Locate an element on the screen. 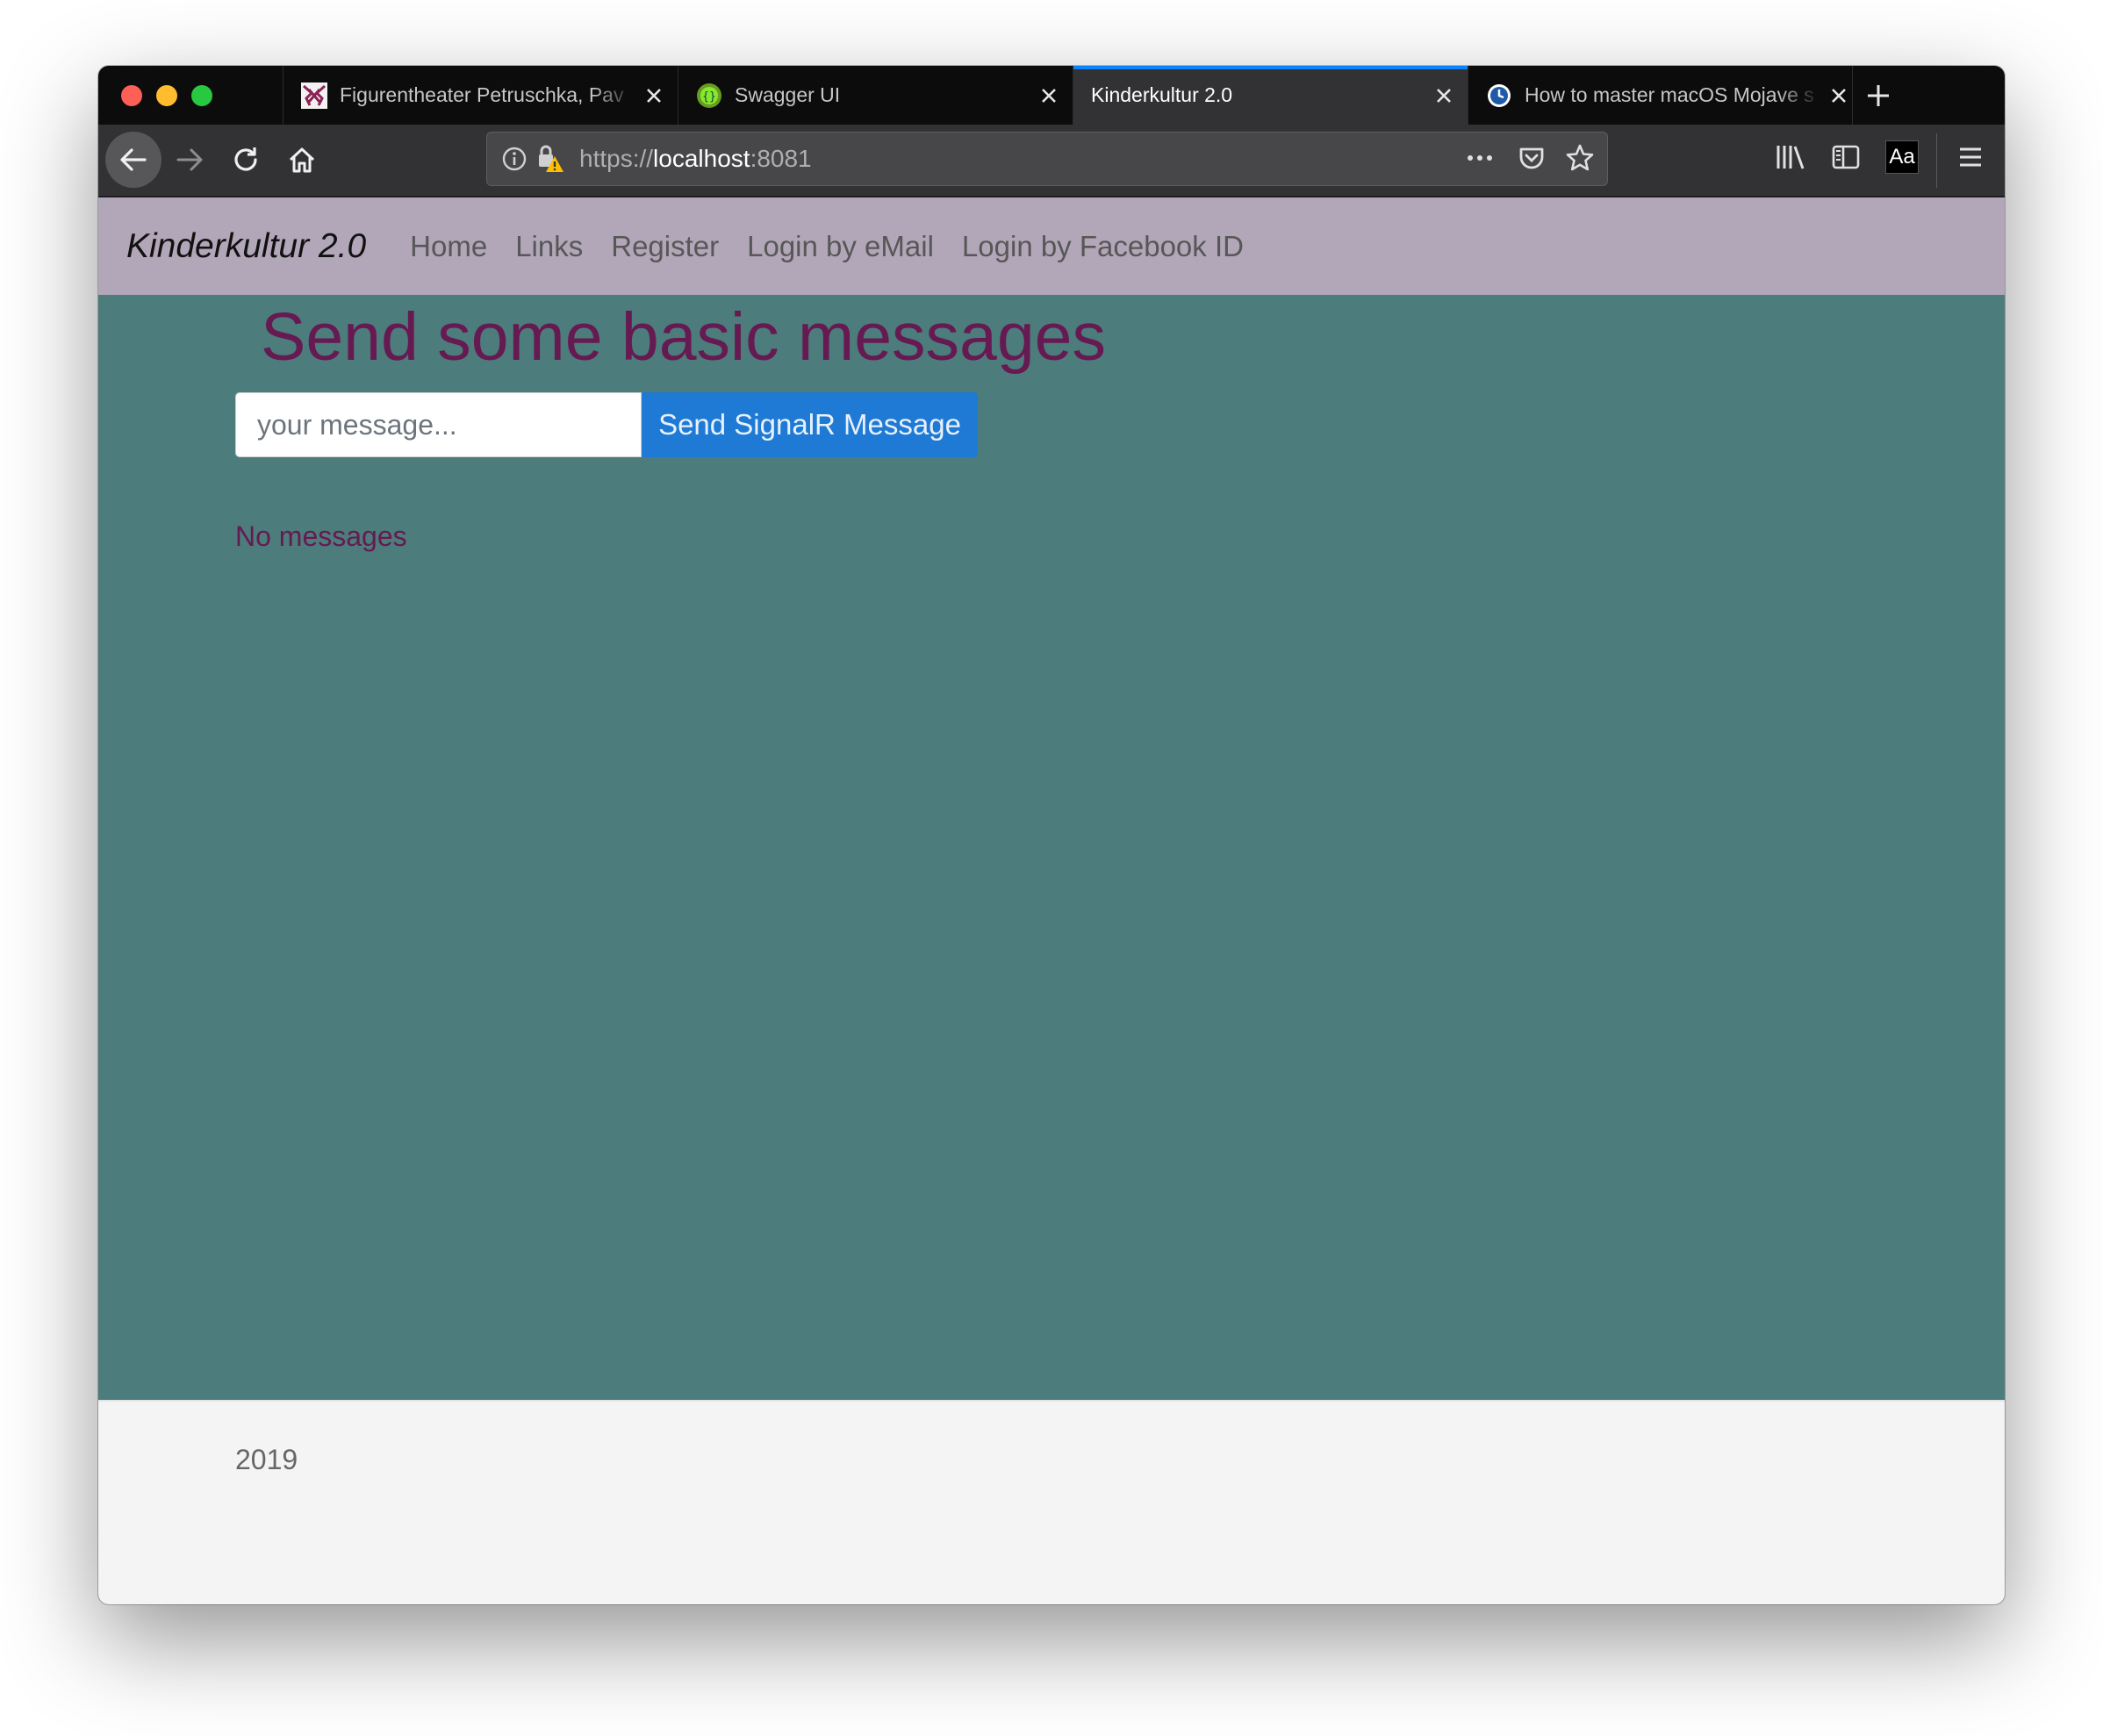 The width and height of the screenshot is (2103, 1736). reload-button is located at coordinates (246, 160).